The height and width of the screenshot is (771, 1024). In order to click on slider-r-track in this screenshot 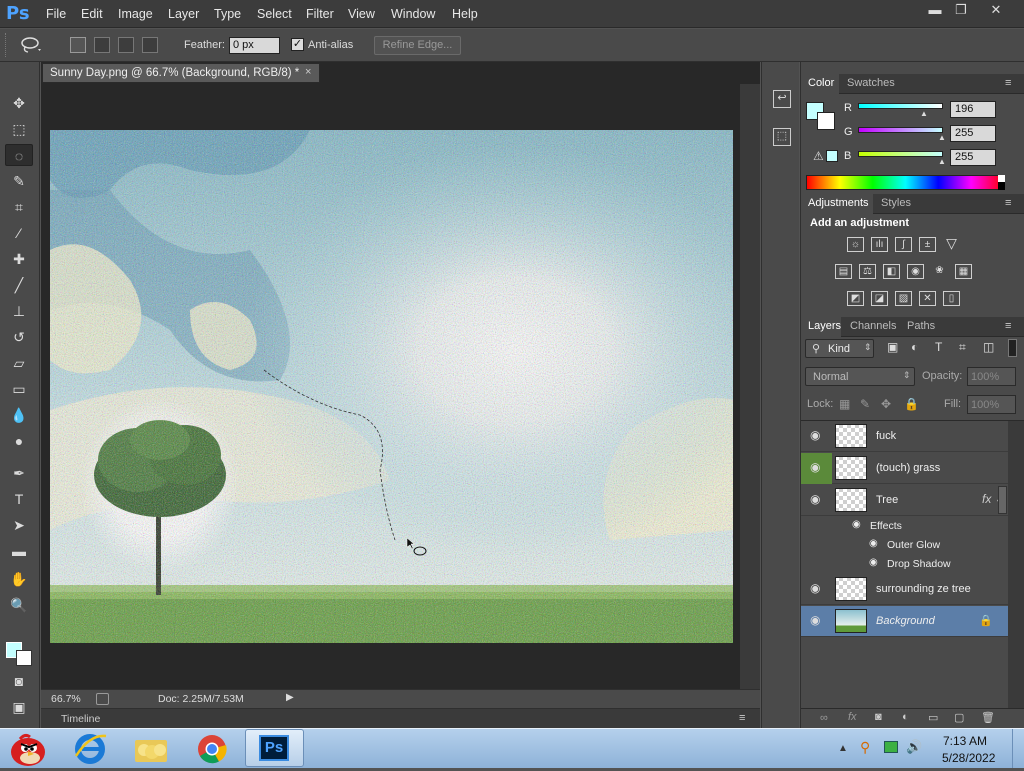, I will do `click(900, 106)`.